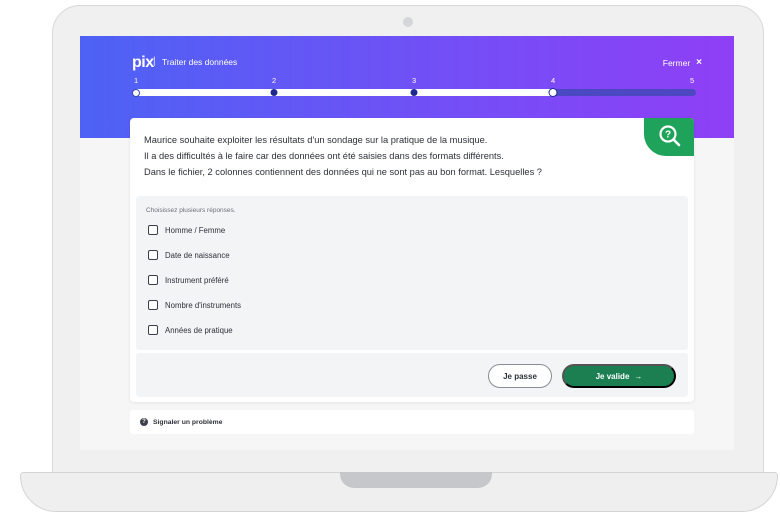 This screenshot has width=780, height=513. I want to click on assessment-title: Traiter des données, so click(200, 62).